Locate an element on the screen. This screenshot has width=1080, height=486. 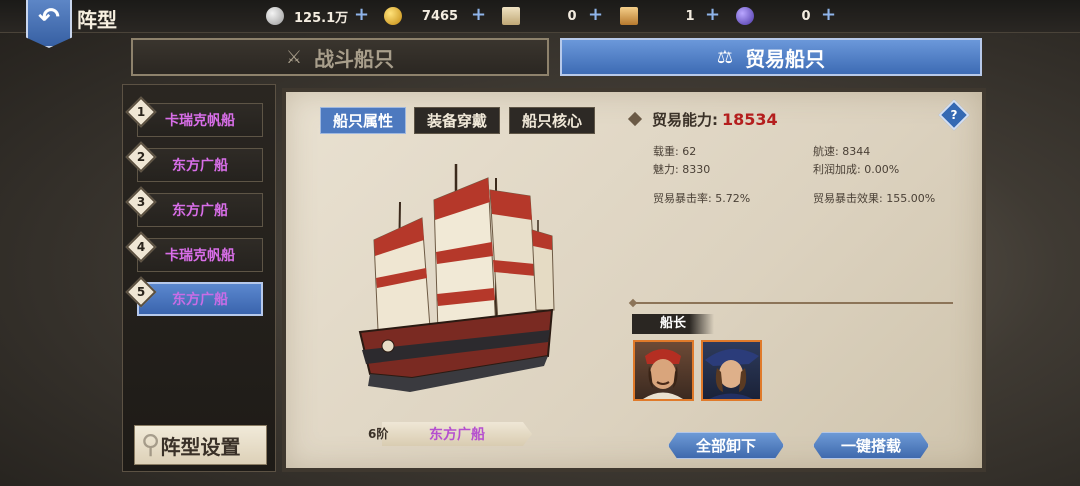
one-click-load-button: 一键搭载 is located at coordinates (871, 445).